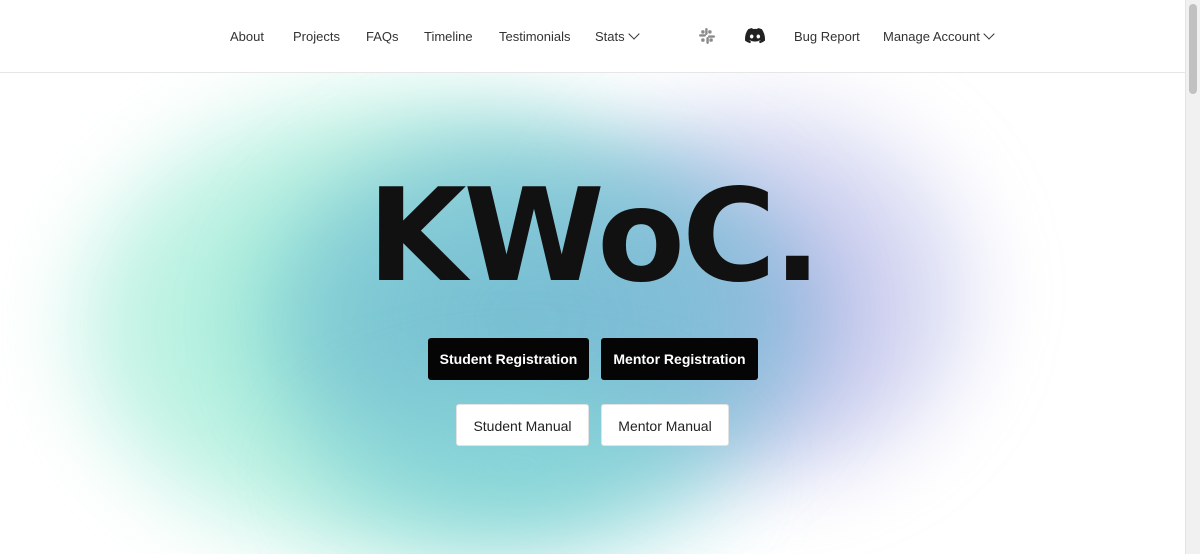 The height and width of the screenshot is (554, 1200). I want to click on nav-testimonials: Testimonials, so click(535, 37).